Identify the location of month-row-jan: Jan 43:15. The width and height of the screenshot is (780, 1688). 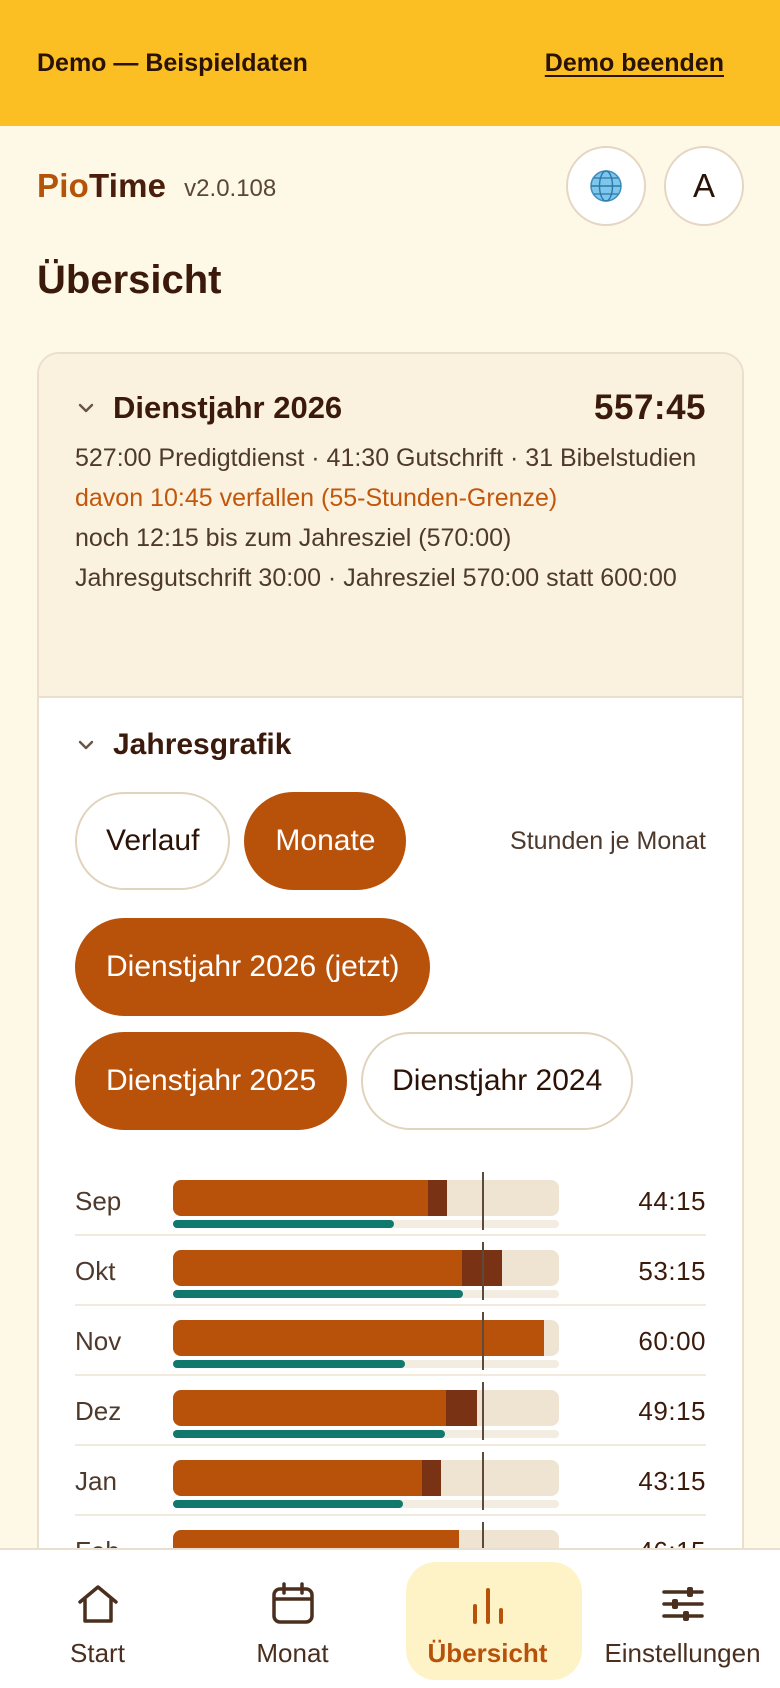
(390, 1481).